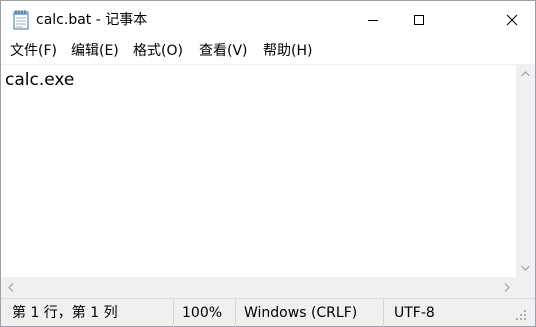 The width and height of the screenshot is (536, 327). What do you see at coordinates (65, 313) in the screenshot?
I see `status-cursor-position: 第 1 行，第 1 列` at bounding box center [65, 313].